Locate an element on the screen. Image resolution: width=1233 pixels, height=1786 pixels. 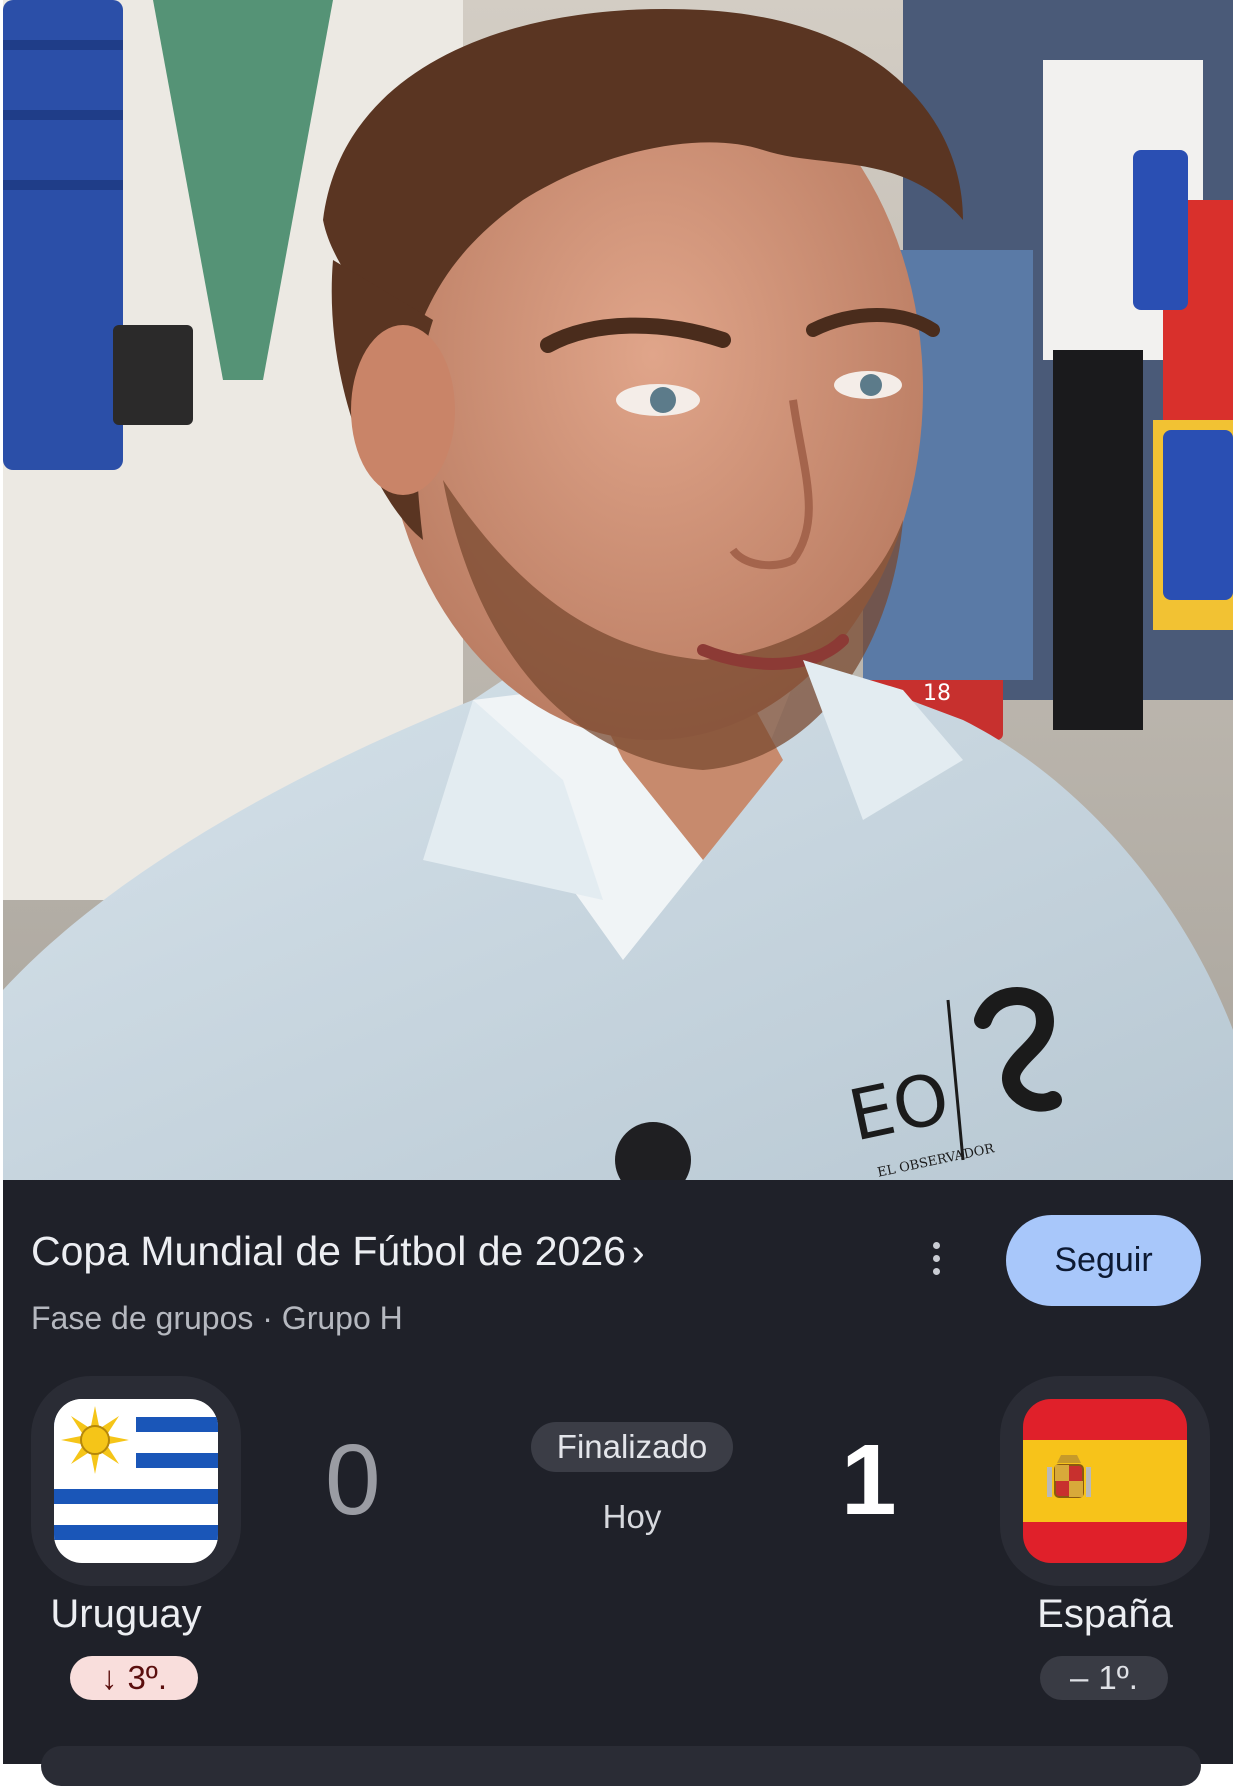
competition-stage: Fase de grupos · Grupo H is located at coordinates (217, 1318).